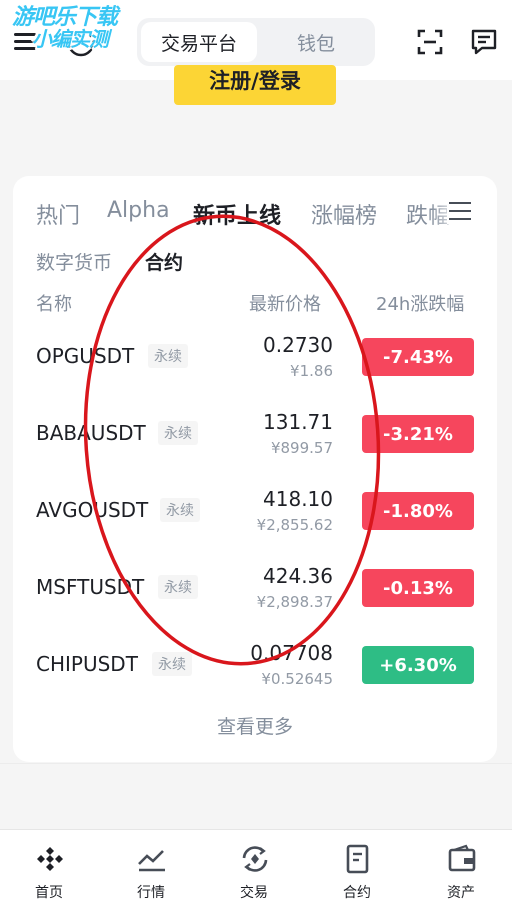 The height and width of the screenshot is (899, 512). I want to click on fiat-price: ¥1.86, so click(311, 371).